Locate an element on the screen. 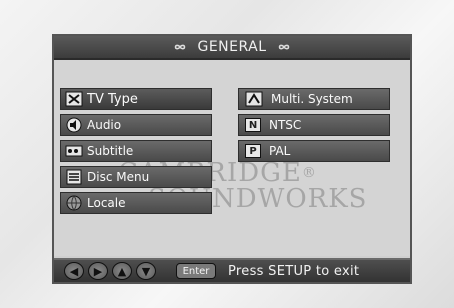 Image resolution: width=454 pixels, height=308 pixels. right-arrow-icon: ▶ is located at coordinates (98, 271).